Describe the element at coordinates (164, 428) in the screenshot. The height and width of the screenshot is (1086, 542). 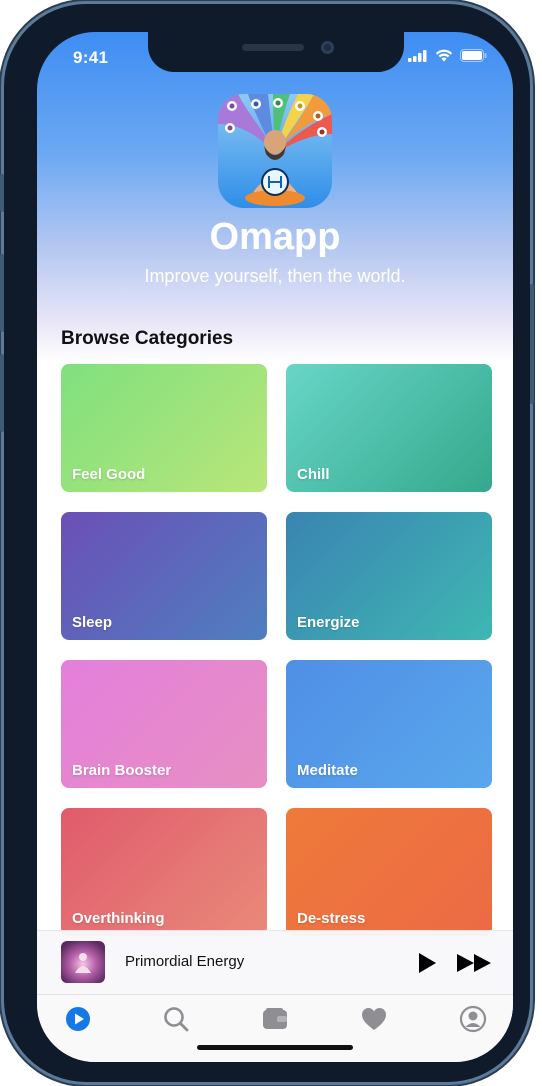
I see `category-card-feel-good: Feel Good` at that location.